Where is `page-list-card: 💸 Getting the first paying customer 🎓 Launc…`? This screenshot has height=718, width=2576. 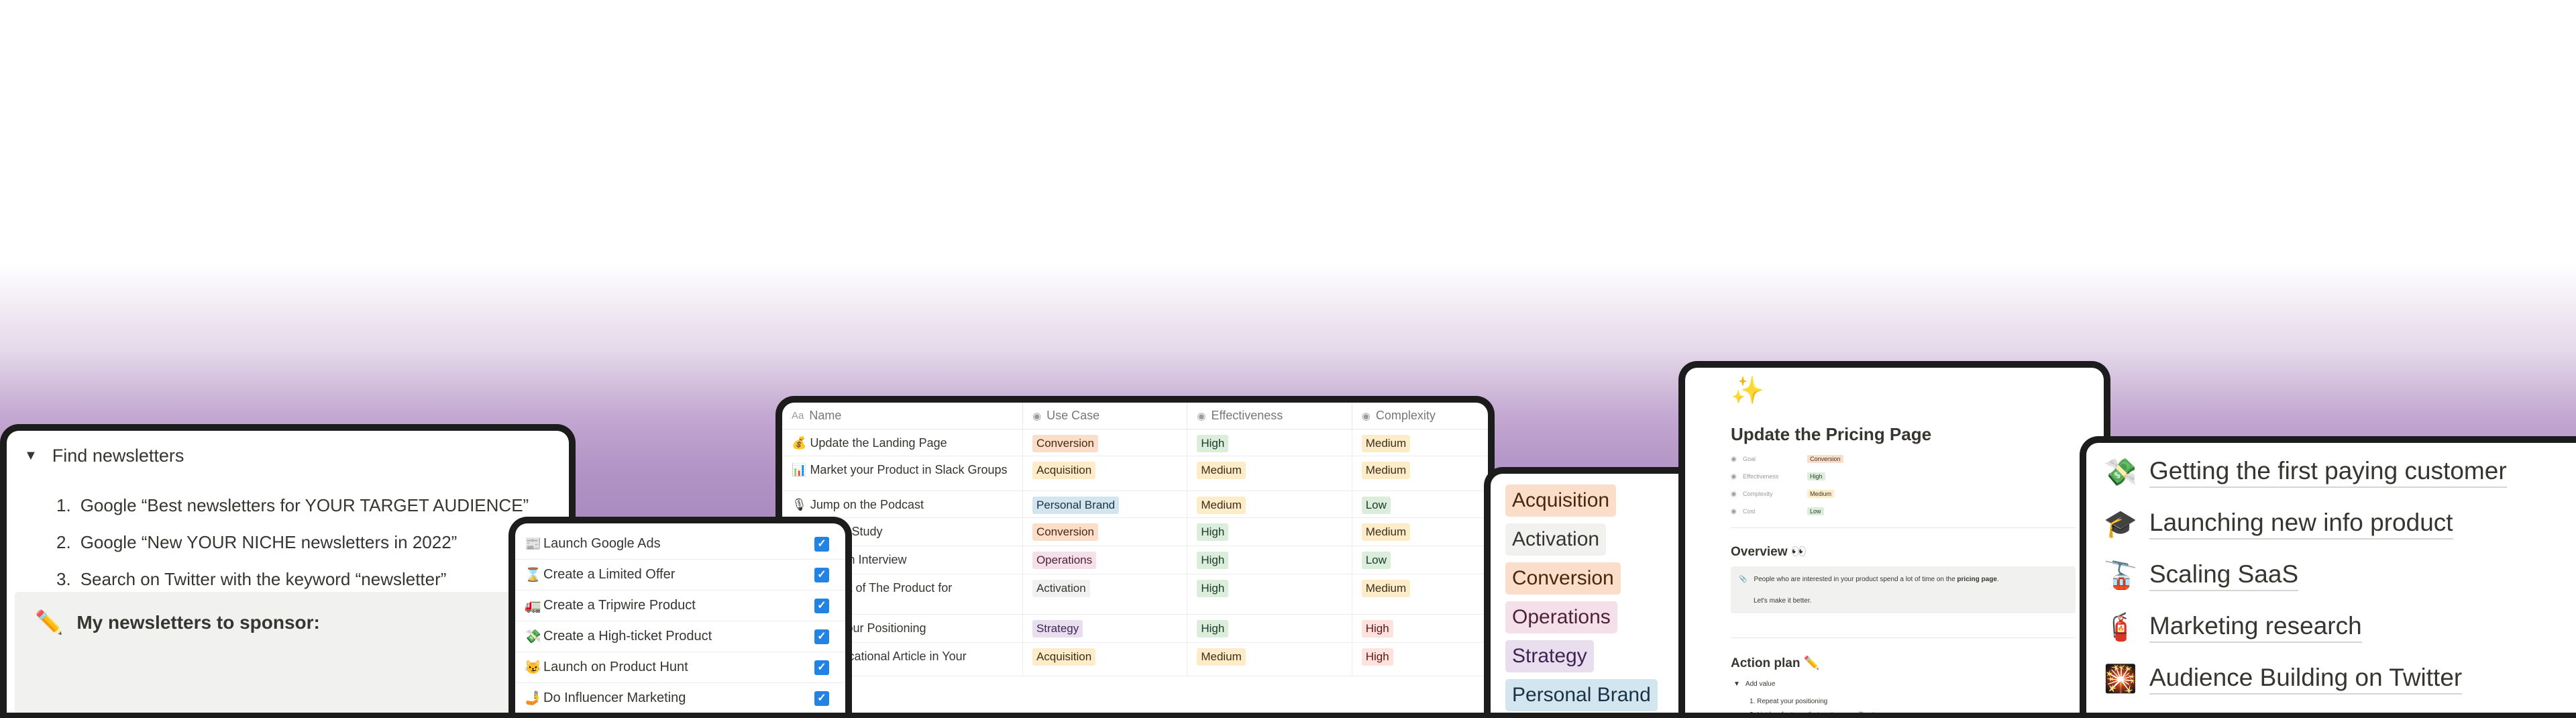
page-list-card: 💸 Getting the first paying customer 🎓 Launc… is located at coordinates (2328, 577).